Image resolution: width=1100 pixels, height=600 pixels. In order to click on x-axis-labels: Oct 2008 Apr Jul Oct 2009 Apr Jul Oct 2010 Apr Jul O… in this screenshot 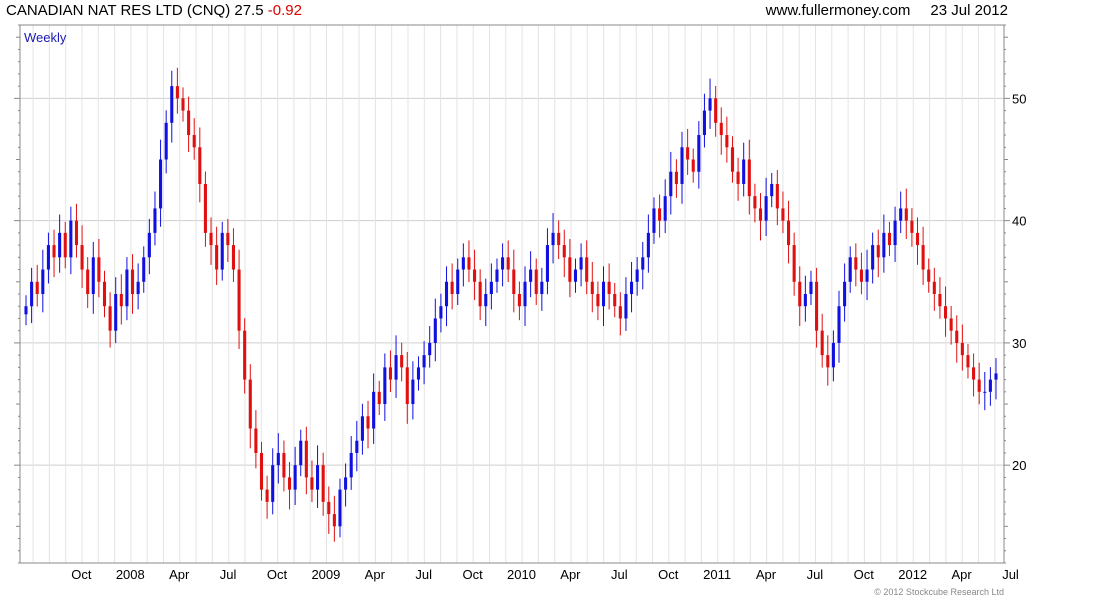, I will do `click(545, 574)`.